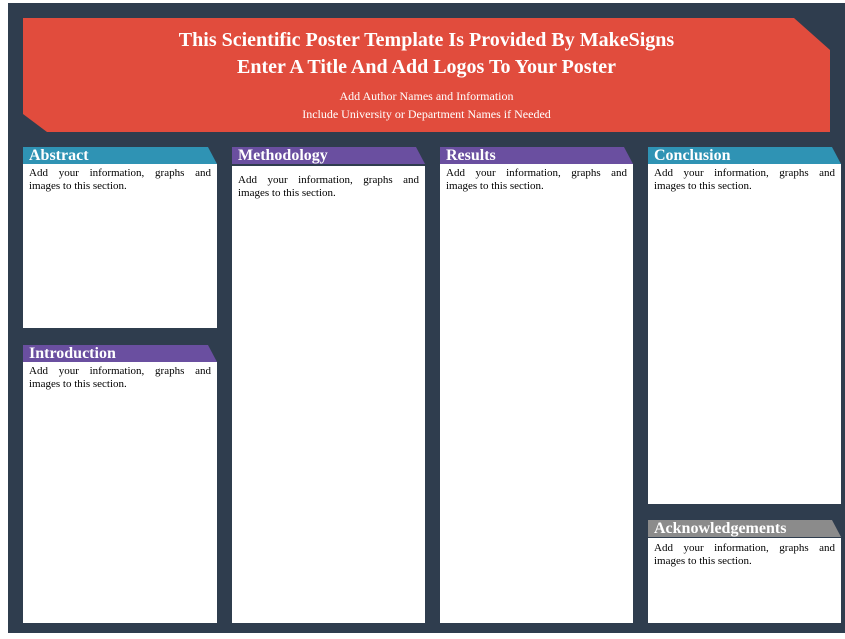 This screenshot has width=845, height=639. I want to click on conclusion-heading: Conclusion, so click(744, 155).